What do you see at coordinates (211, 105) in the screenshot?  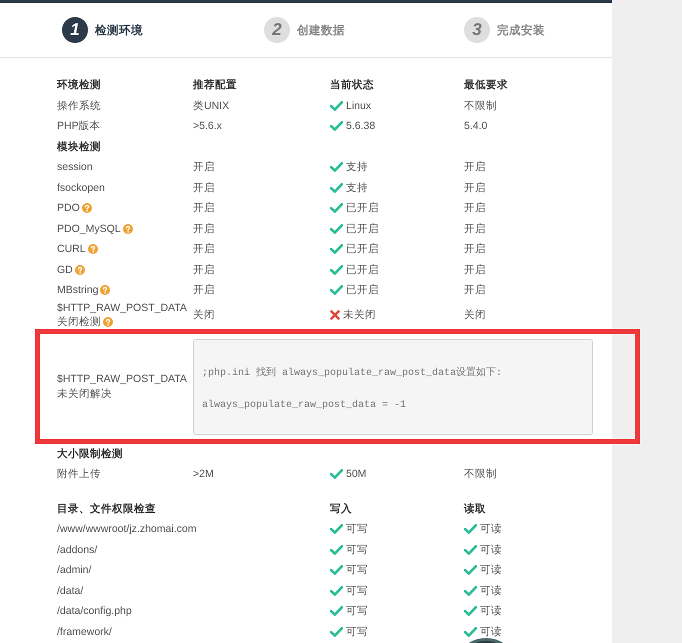 I see `table-cell: 类UNIX` at bounding box center [211, 105].